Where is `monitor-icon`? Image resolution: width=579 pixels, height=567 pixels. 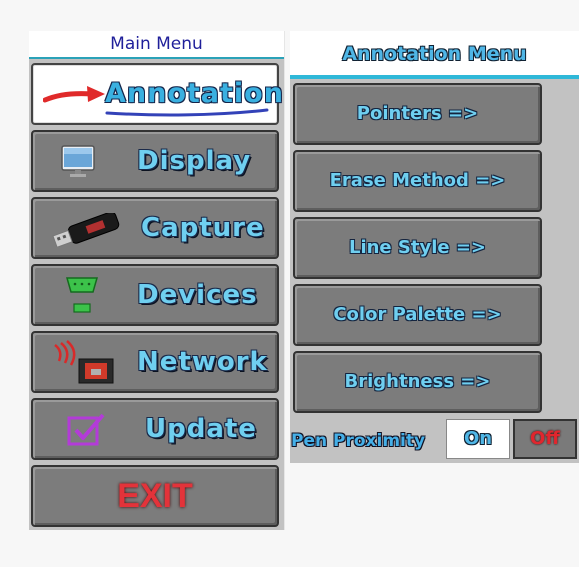 monitor-icon is located at coordinates (78, 161).